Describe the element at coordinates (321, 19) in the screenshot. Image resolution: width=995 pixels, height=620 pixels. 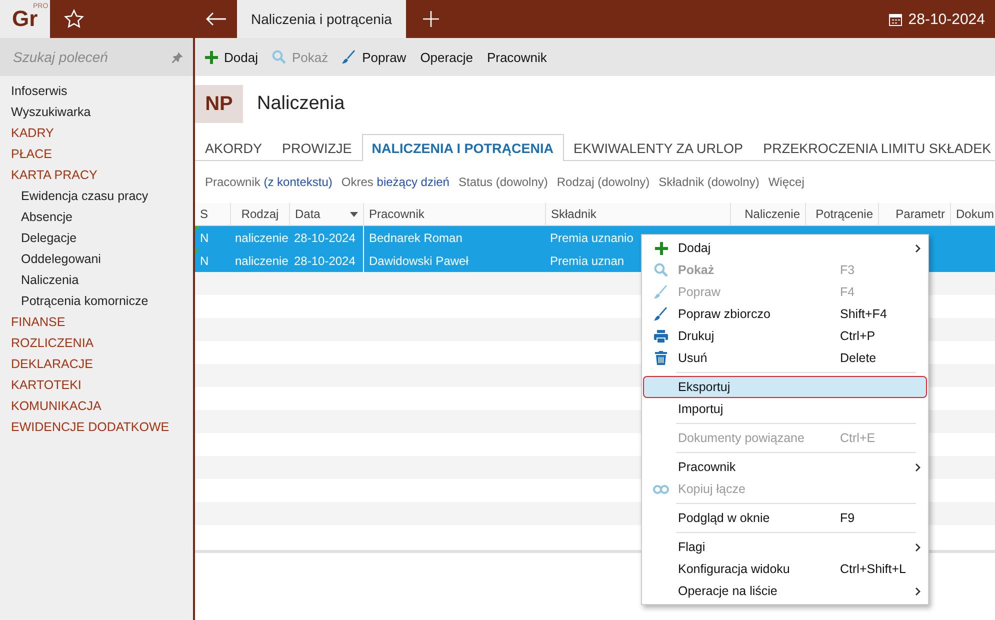
I see `document-tab: Naliczenia i potrącenia` at that location.